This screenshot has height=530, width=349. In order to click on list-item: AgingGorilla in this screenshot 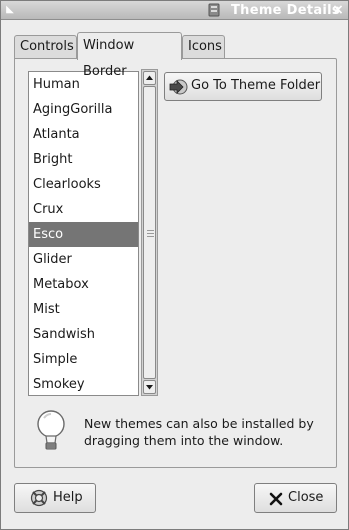, I will do `click(83, 109)`.